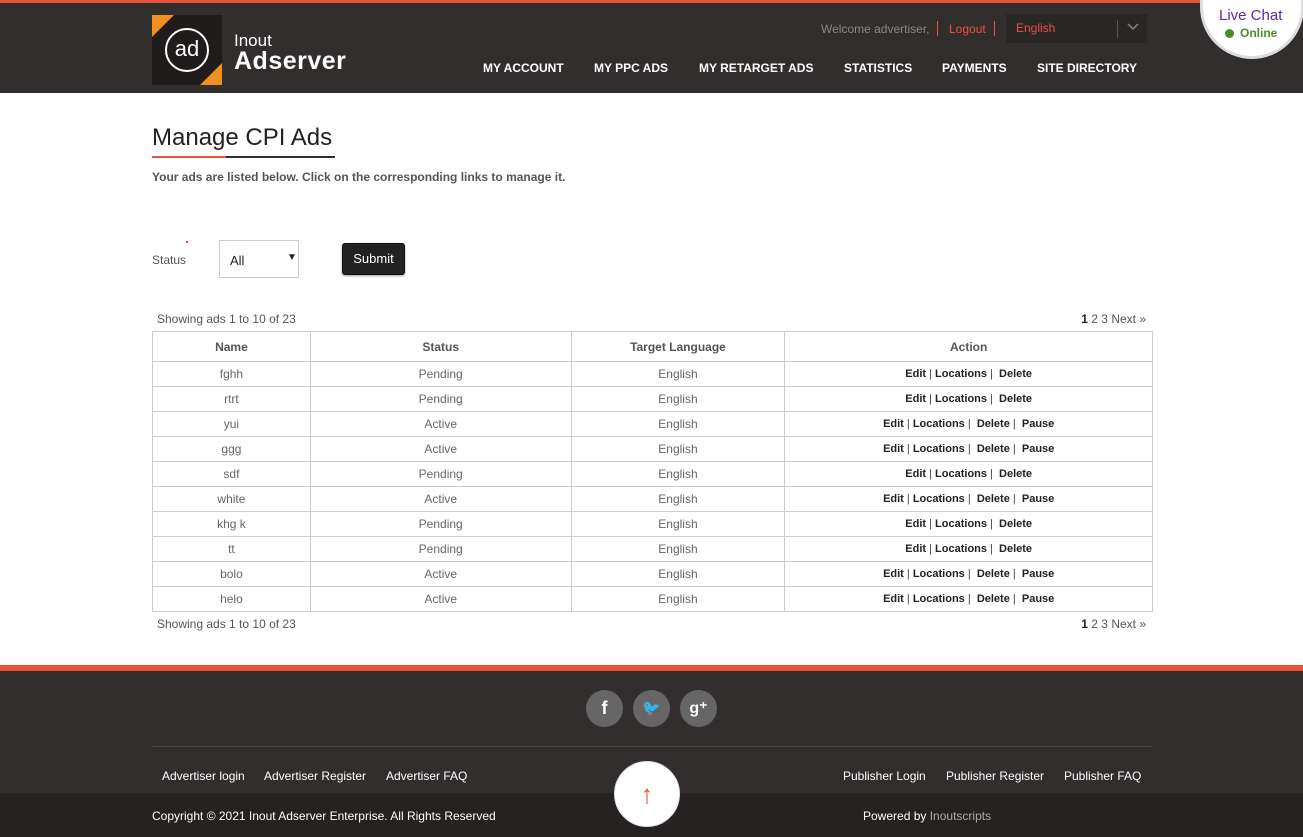 Image resolution: width=1303 pixels, height=837 pixels. I want to click on pagination-bottom: 1 2 3 Next », so click(1113, 624).